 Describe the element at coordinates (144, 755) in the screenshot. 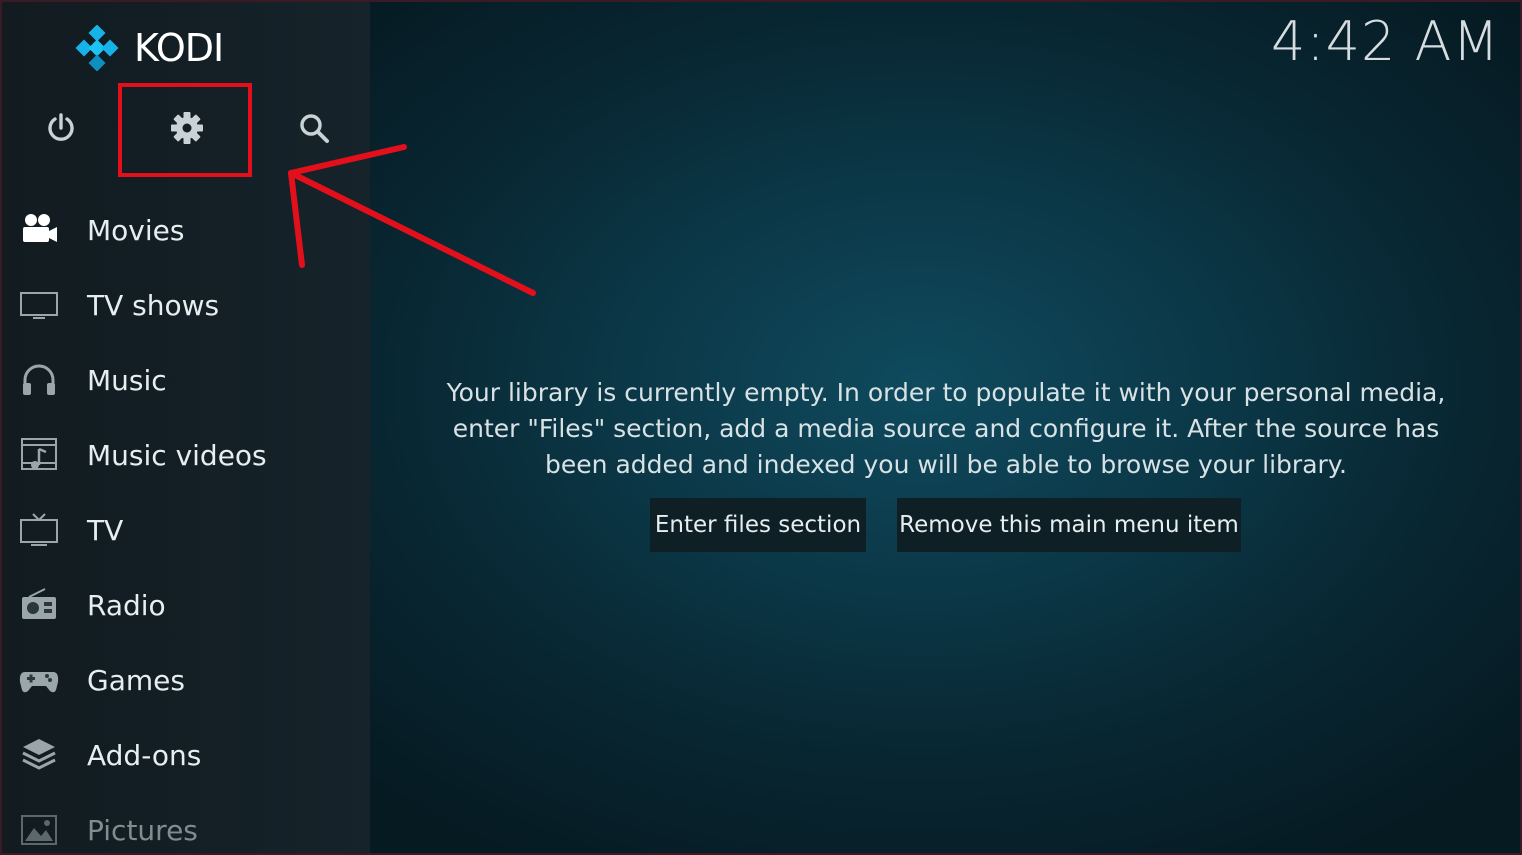

I see `sidebar-item-label: Add-ons` at that location.